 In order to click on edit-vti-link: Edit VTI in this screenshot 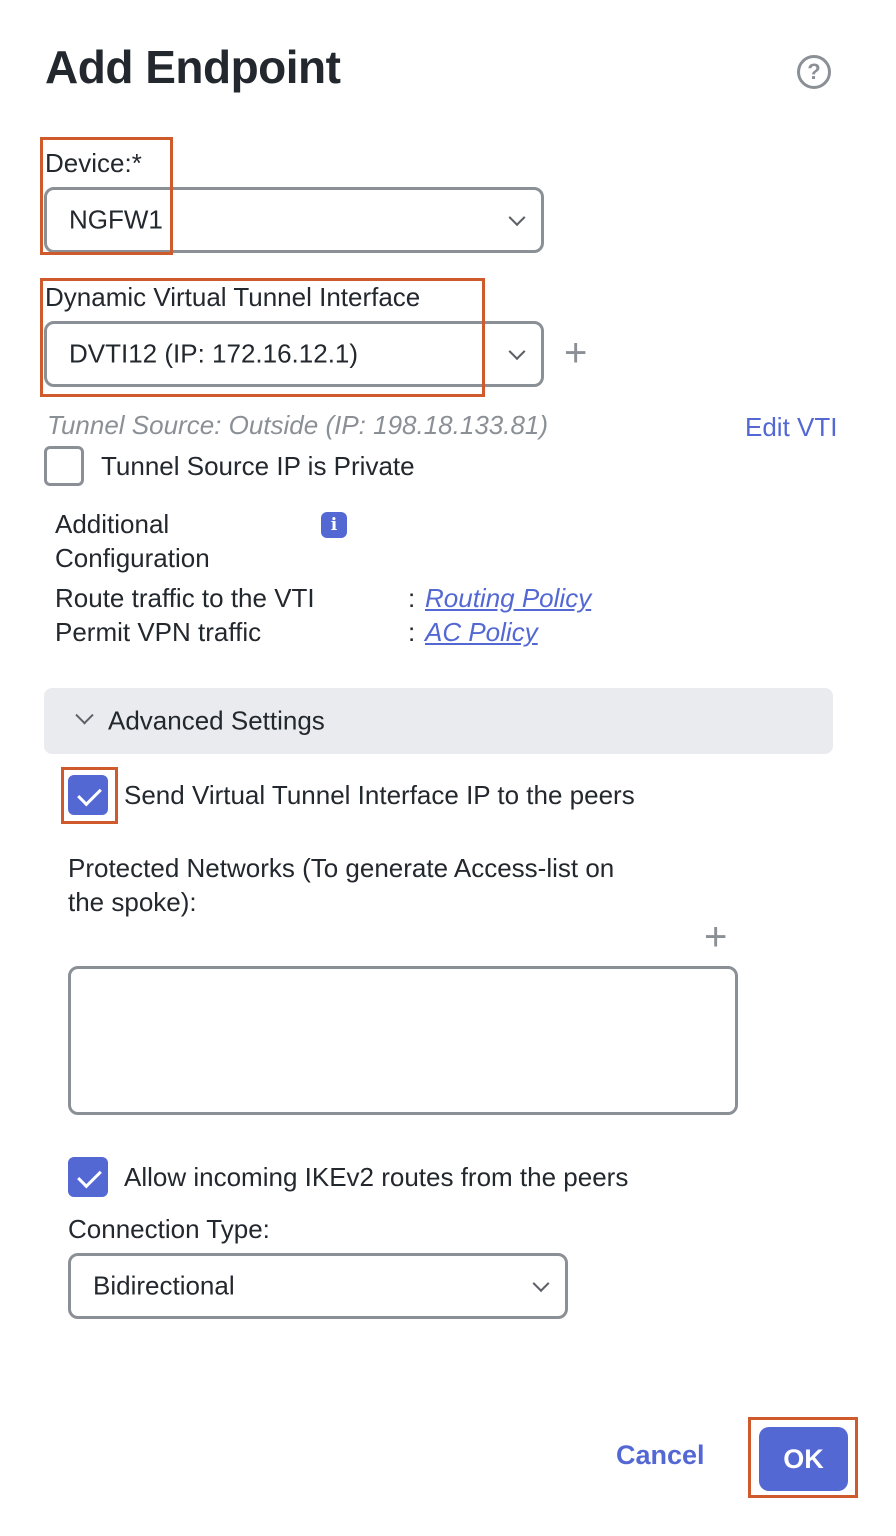, I will do `click(791, 427)`.